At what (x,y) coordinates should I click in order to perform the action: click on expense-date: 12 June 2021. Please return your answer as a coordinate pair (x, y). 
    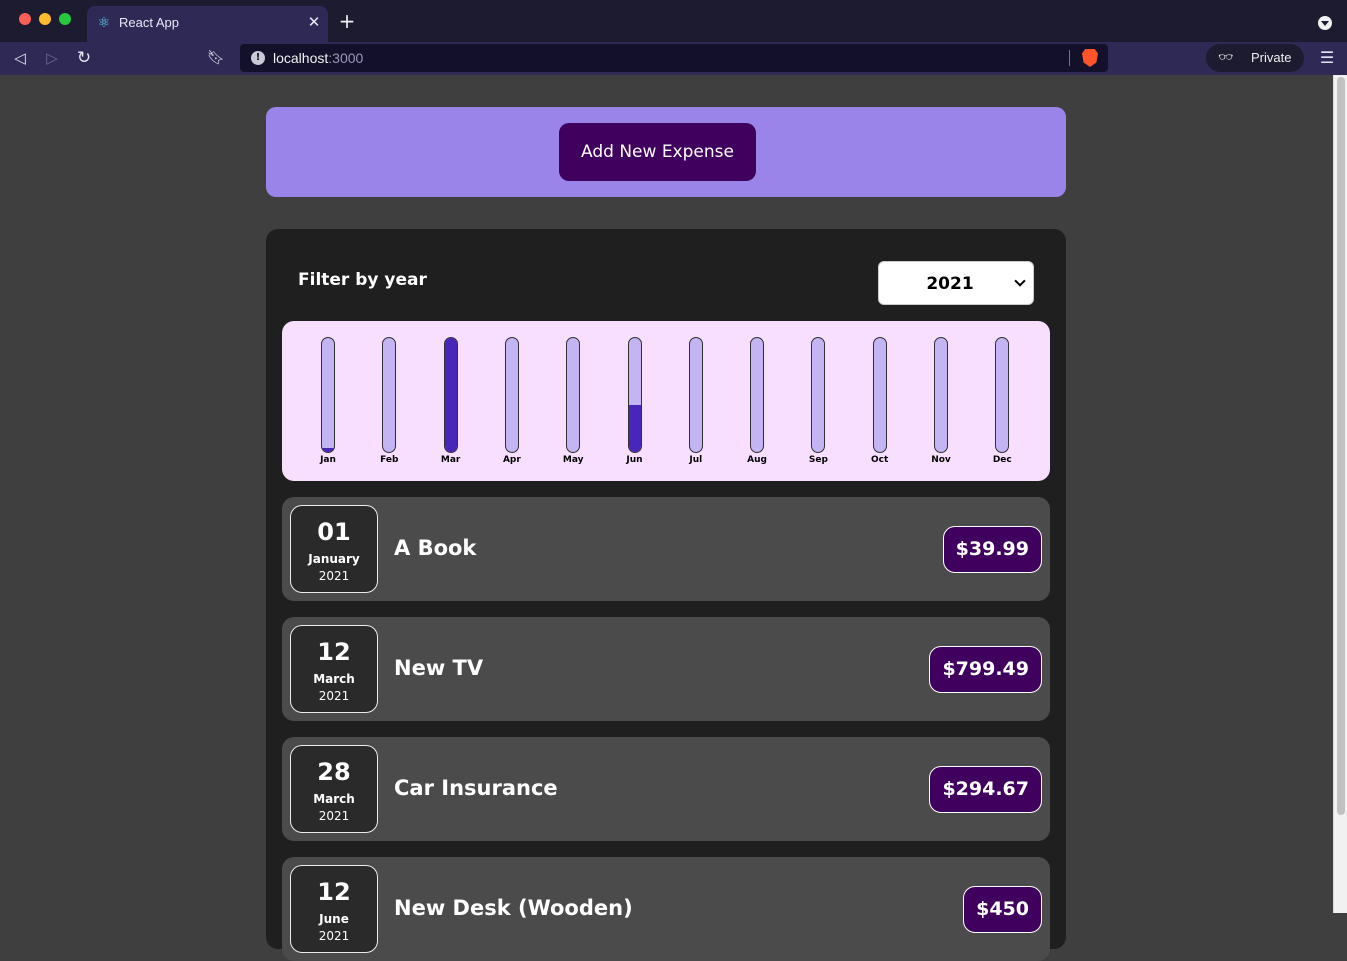
    Looking at the image, I should click on (334, 909).